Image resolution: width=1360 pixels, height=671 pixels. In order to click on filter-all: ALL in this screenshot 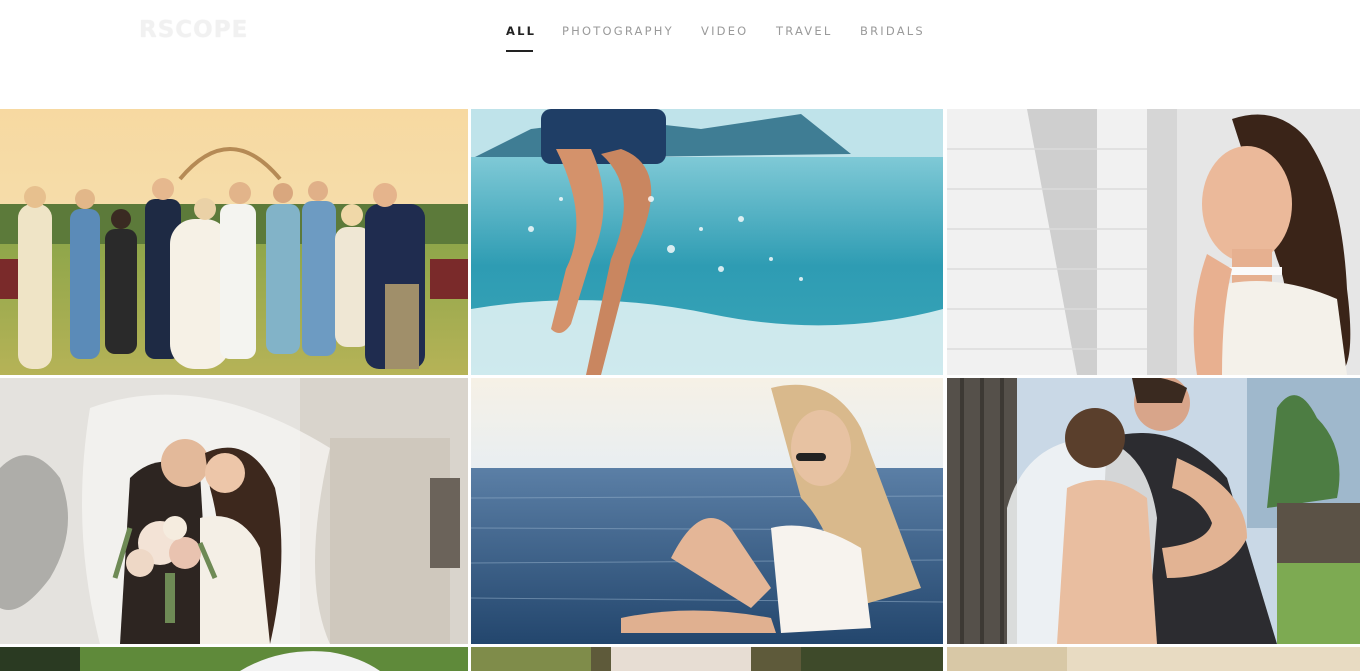, I will do `click(521, 31)`.